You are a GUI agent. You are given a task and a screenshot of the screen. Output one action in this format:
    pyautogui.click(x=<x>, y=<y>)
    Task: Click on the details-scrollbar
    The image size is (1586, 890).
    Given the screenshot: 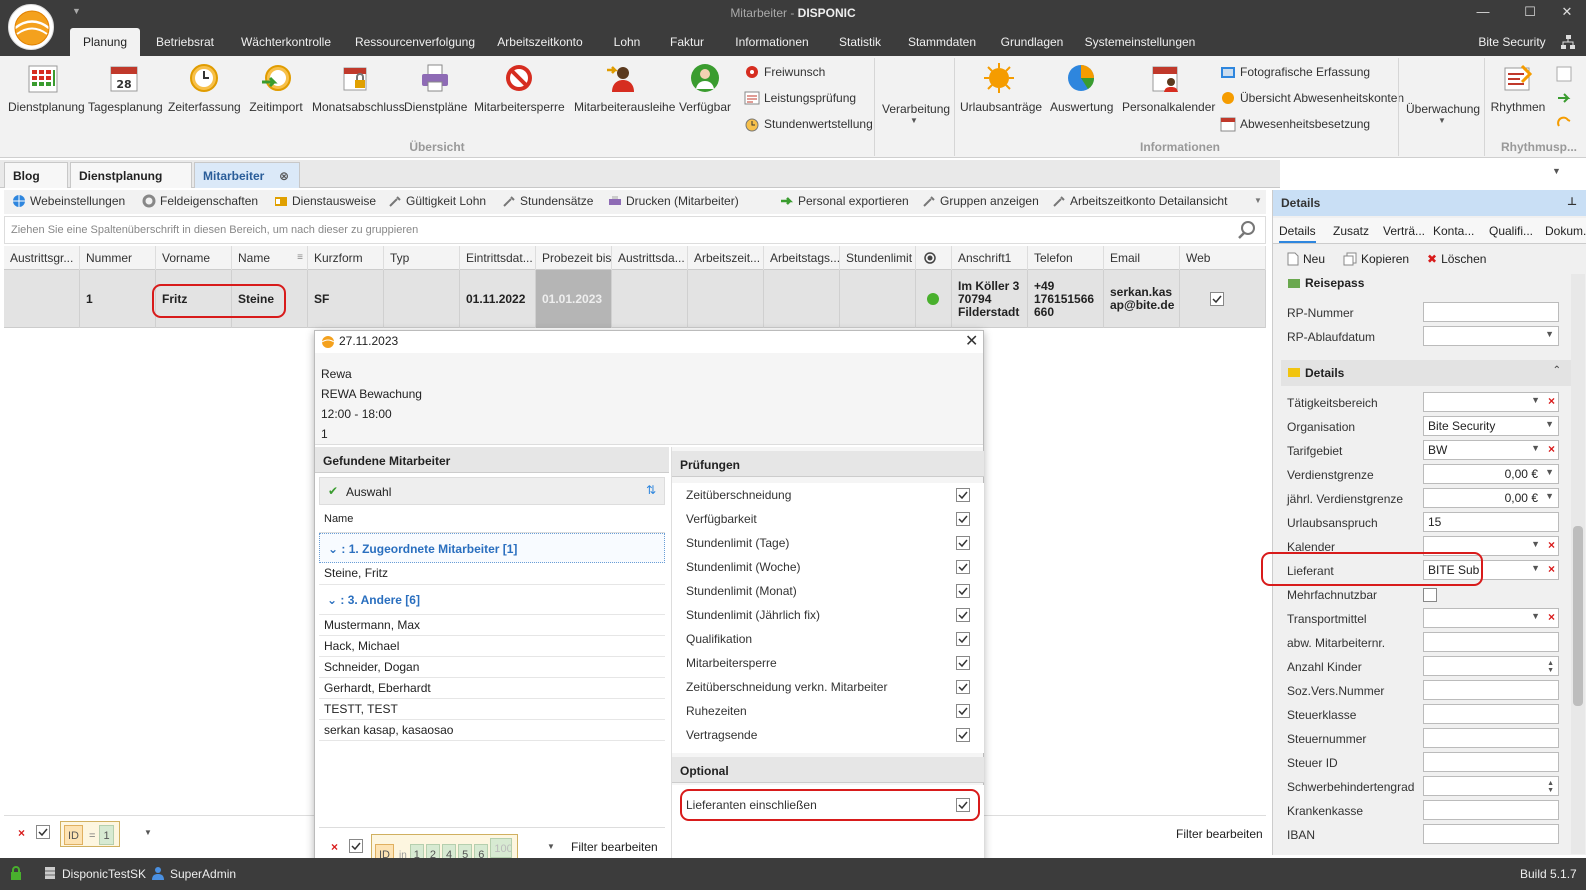 What is the action you would take?
    pyautogui.click(x=1578, y=564)
    